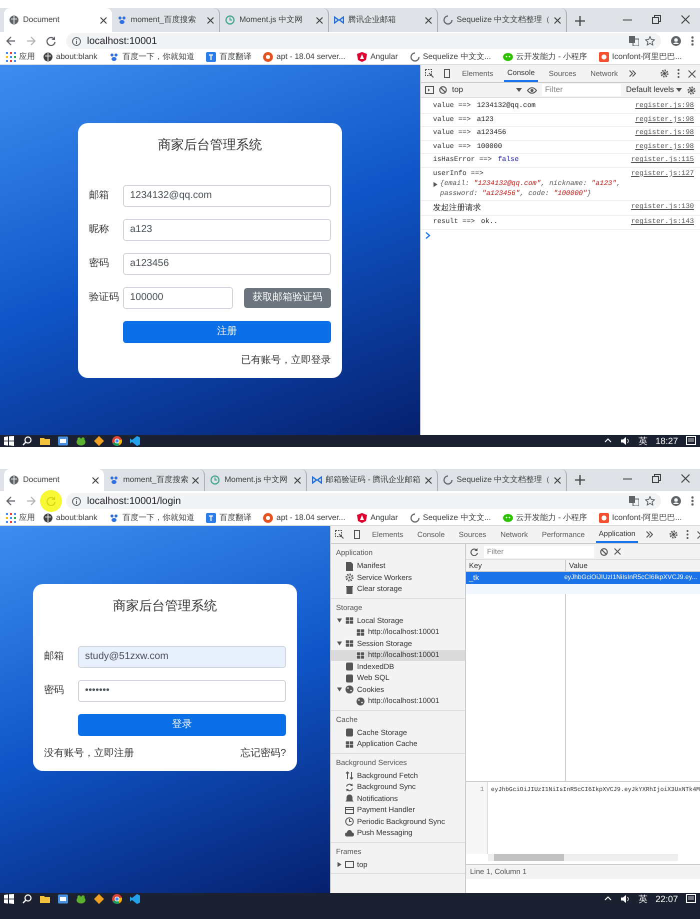  What do you see at coordinates (182, 725) in the screenshot?
I see `submit-button: 登录` at bounding box center [182, 725].